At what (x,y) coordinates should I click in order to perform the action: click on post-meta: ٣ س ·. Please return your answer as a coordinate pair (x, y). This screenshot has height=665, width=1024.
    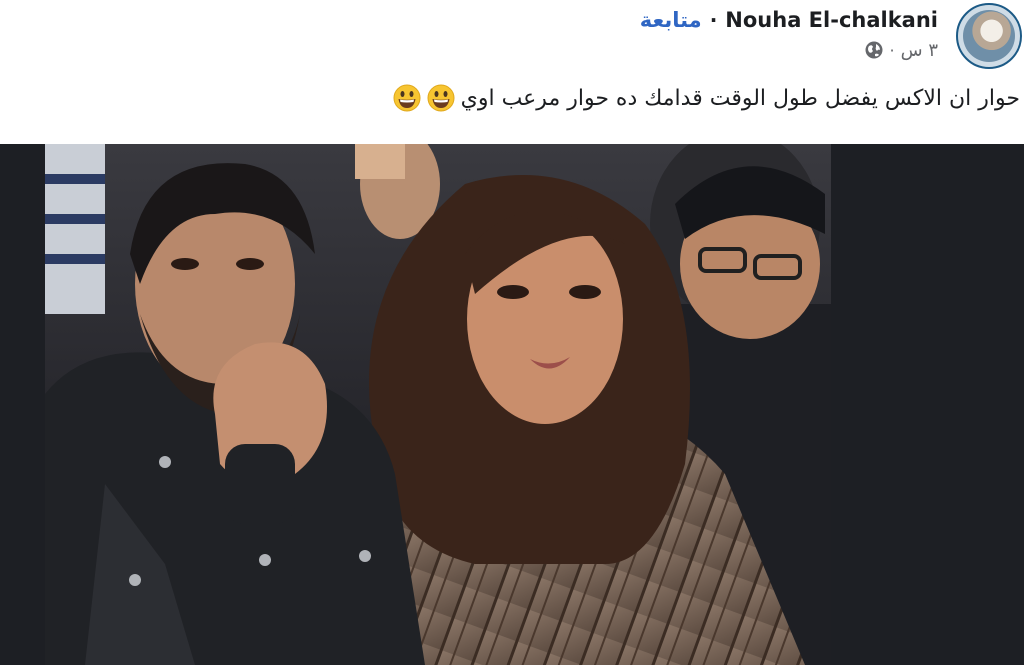
    Looking at the image, I should click on (901, 50).